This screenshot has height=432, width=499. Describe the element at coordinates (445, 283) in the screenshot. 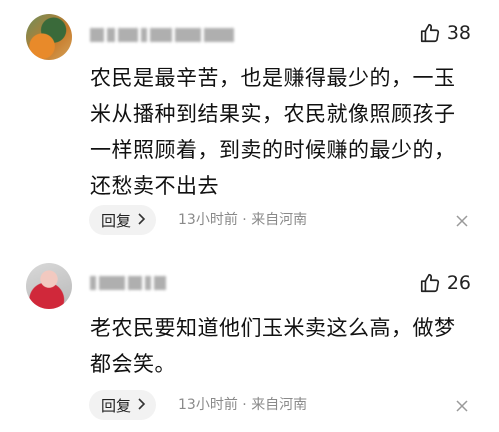

I see `like-button: 26` at that location.